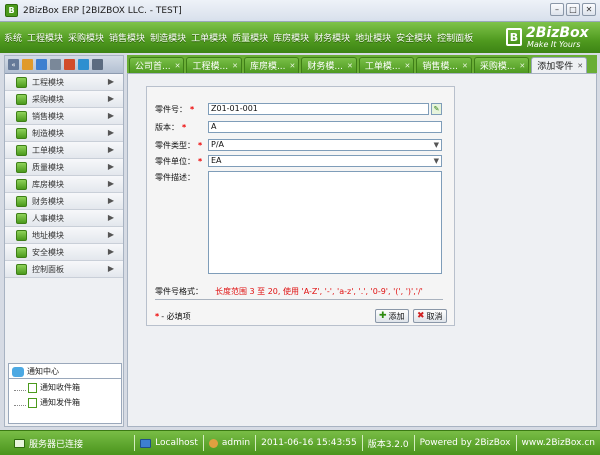 The image size is (600, 455). What do you see at coordinates (127, 37) in the screenshot?
I see `menu-sales: 销售模块` at bounding box center [127, 37].